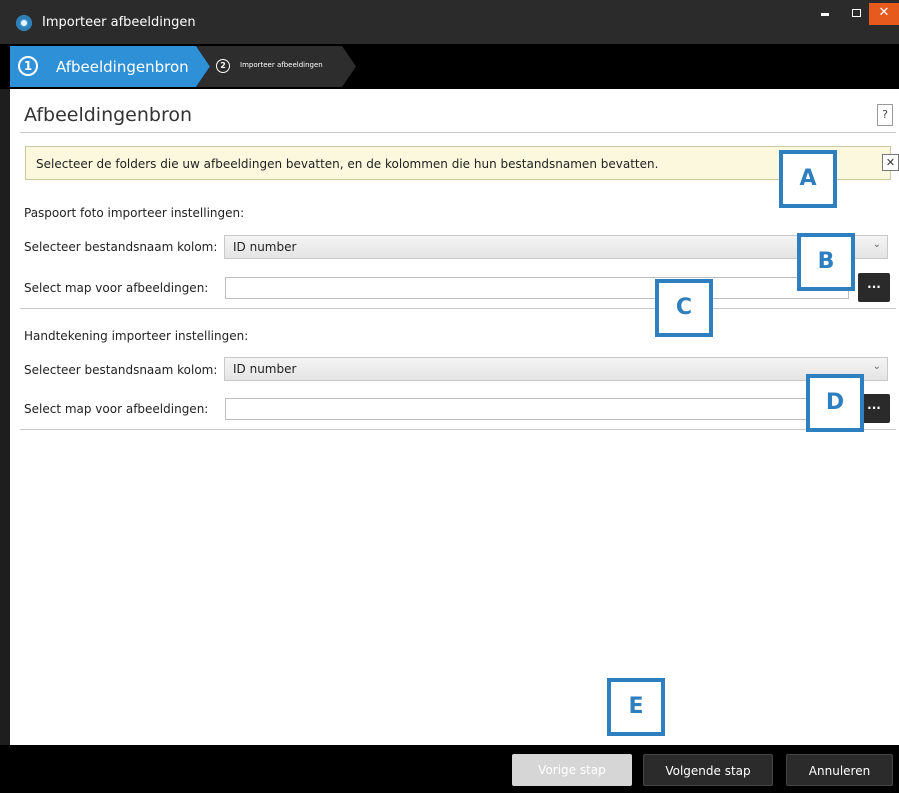 Image resolution: width=899 pixels, height=793 pixels. What do you see at coordinates (556, 247) in the screenshot?
I see `passport-column-select: ID number ⌄` at bounding box center [556, 247].